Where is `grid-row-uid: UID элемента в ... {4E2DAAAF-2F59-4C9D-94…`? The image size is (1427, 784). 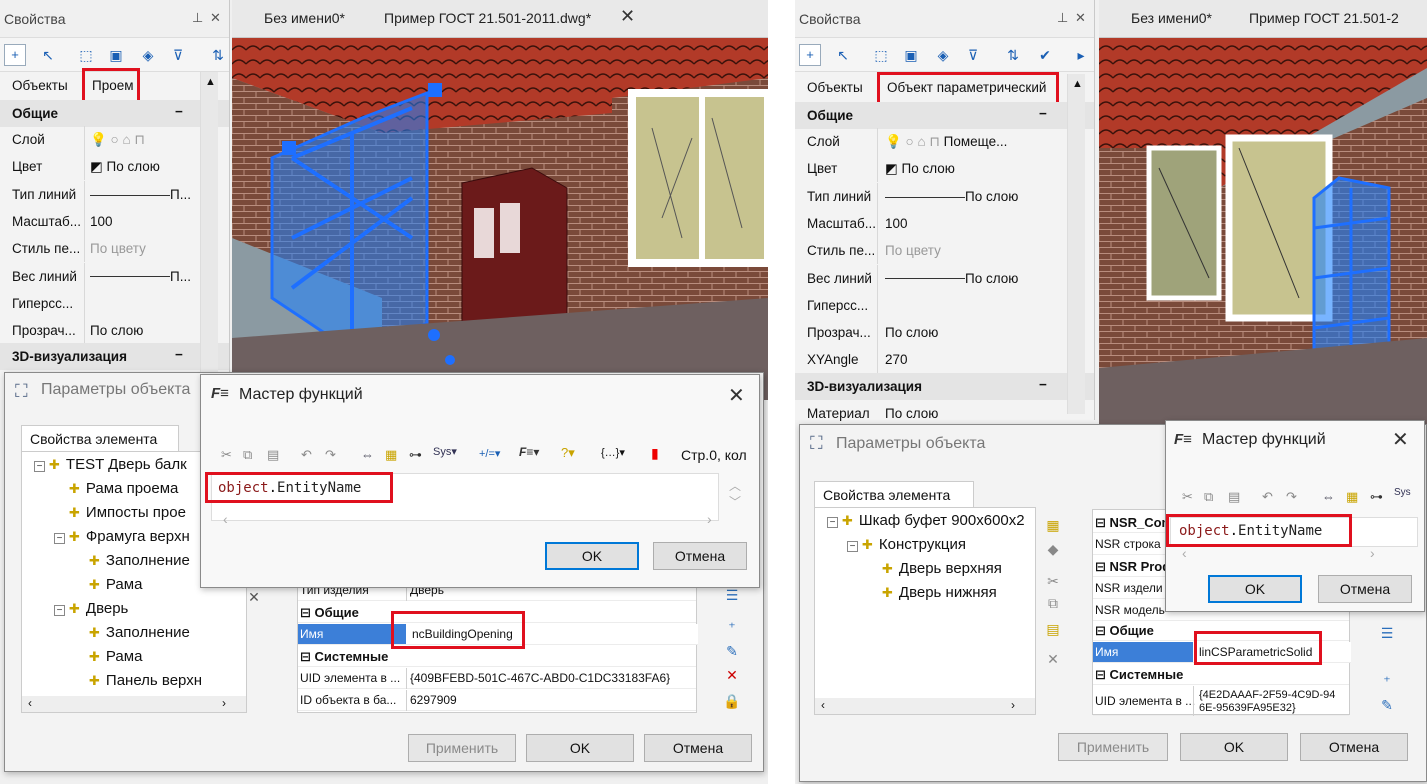 grid-row-uid: UID элемента в ... {4E2DAAAF-2F59-4C9D-94… is located at coordinates (1221, 701).